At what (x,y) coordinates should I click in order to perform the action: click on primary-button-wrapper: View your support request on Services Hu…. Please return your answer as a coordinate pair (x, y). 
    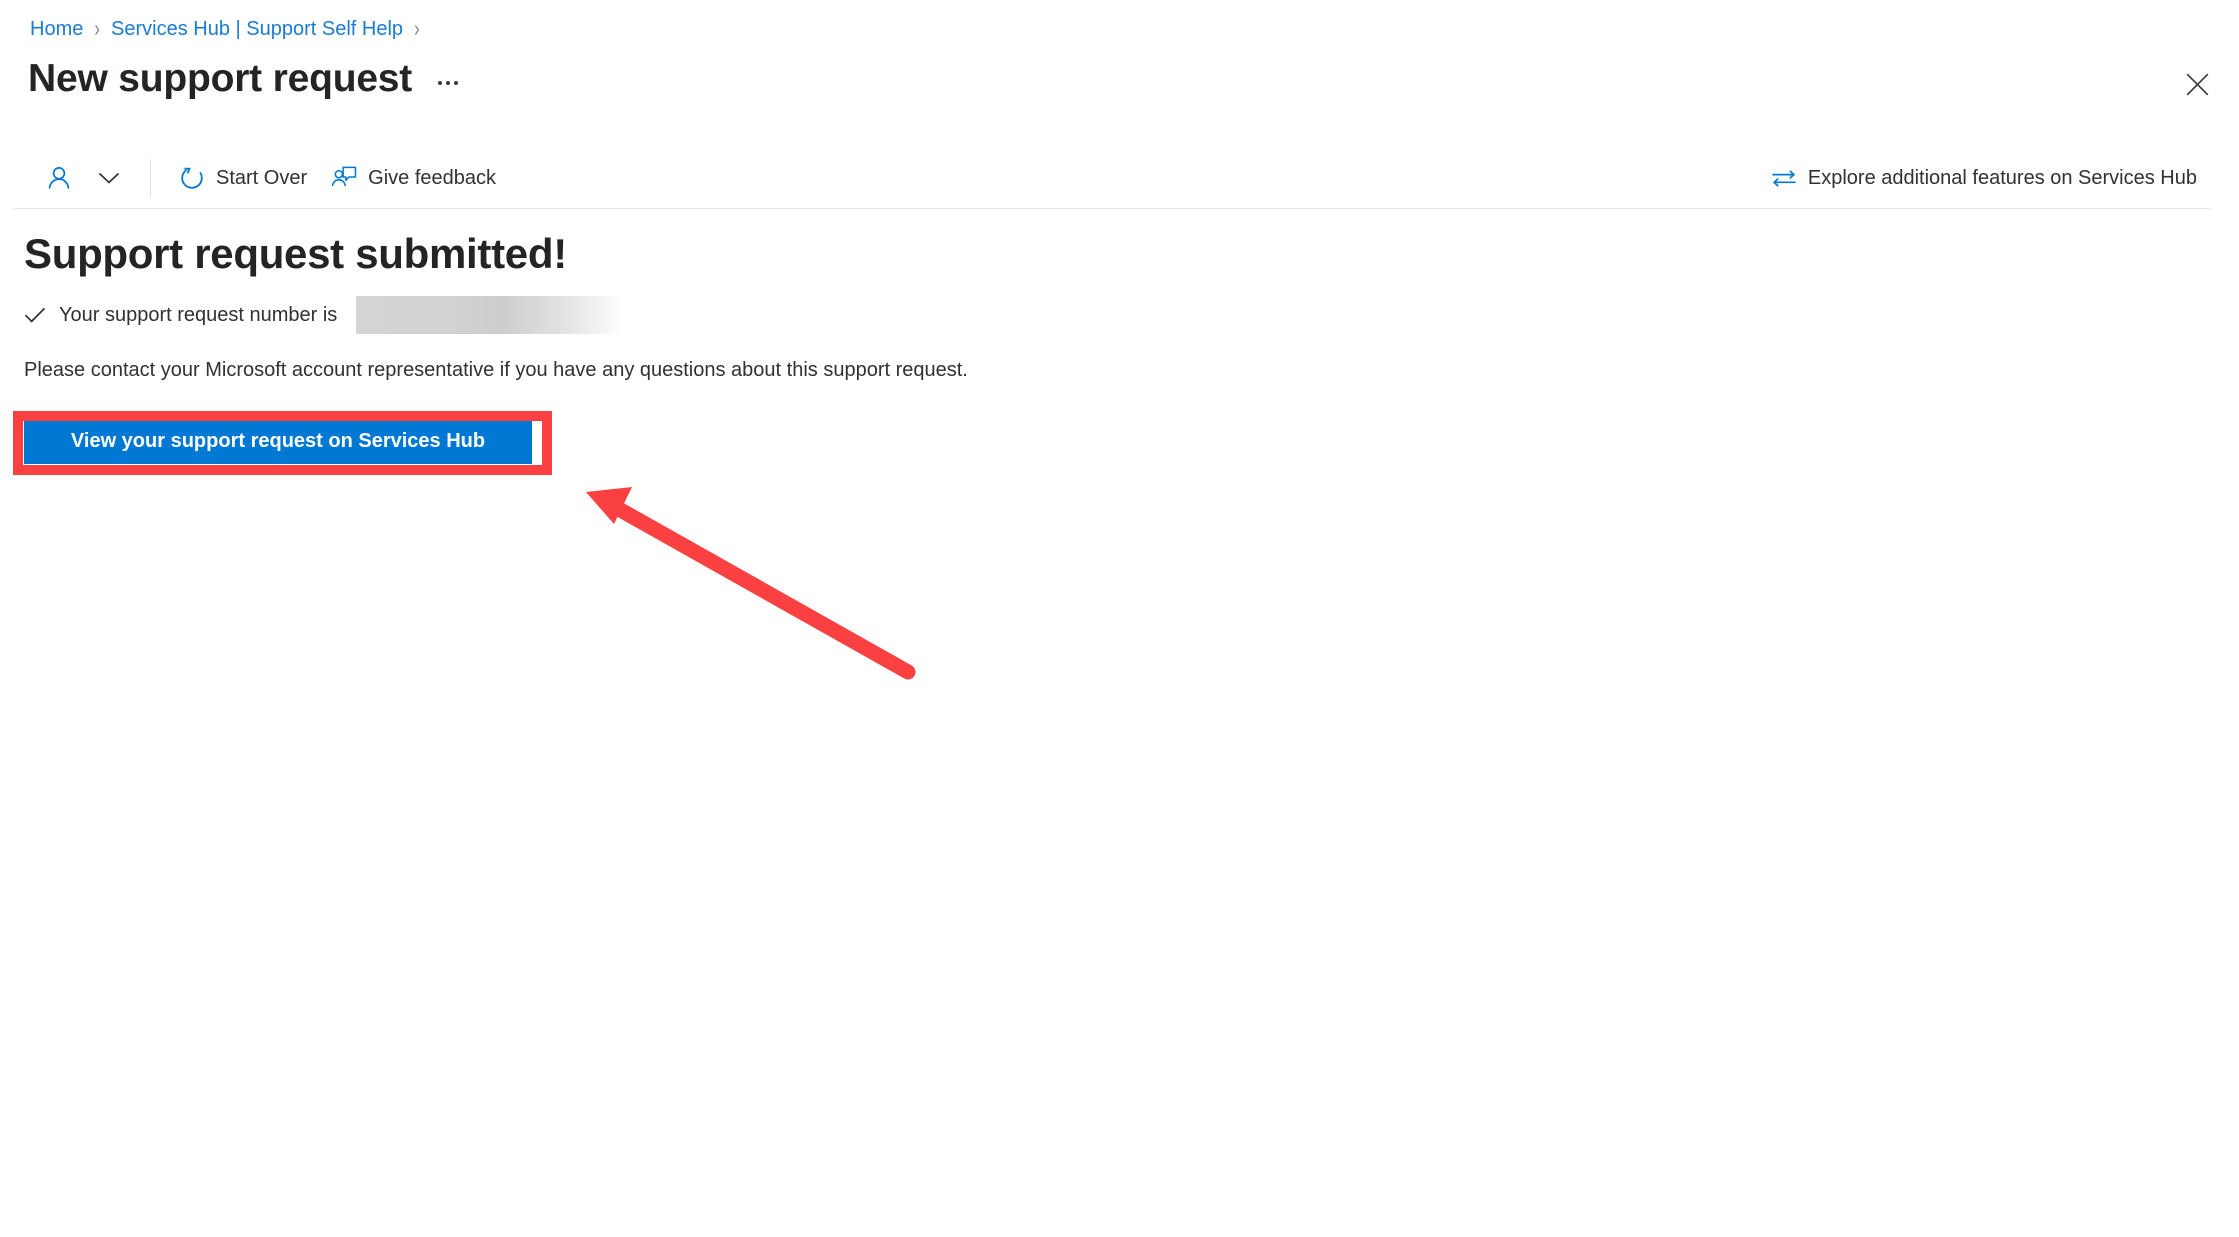
    Looking at the image, I should click on (278, 441).